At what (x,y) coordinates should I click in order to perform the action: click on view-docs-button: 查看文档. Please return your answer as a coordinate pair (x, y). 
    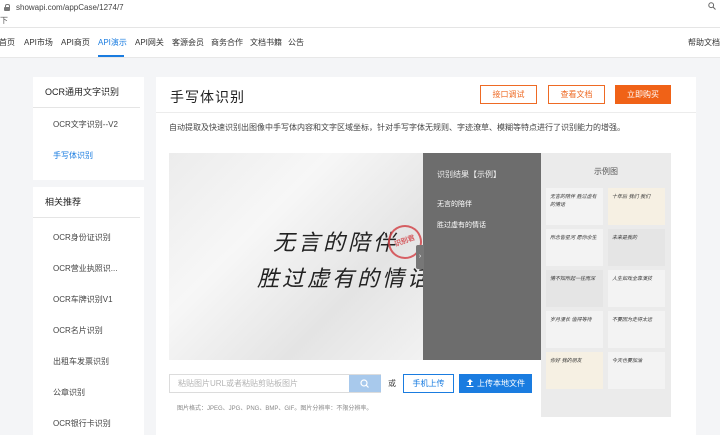
    Looking at the image, I should click on (576, 94).